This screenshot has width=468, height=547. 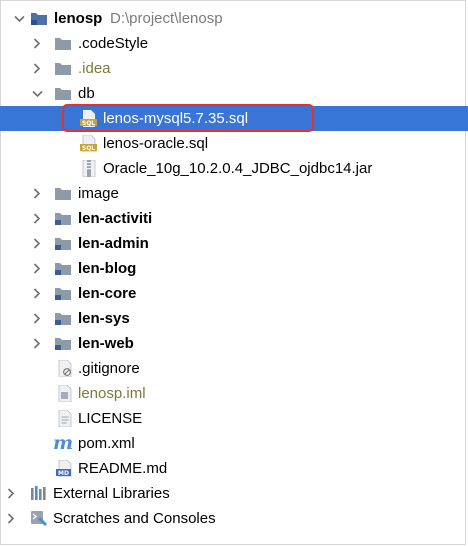 I want to click on tree-row-module: len-admin, so click(x=234, y=243).